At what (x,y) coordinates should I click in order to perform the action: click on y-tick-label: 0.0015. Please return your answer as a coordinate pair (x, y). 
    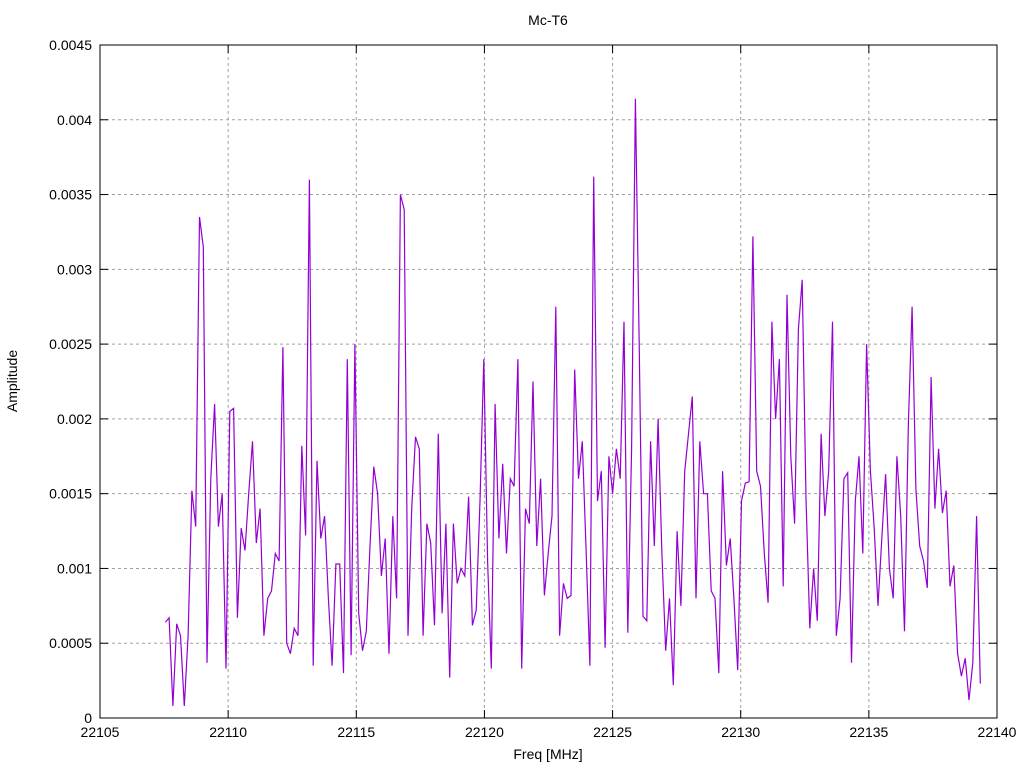
    Looking at the image, I should click on (70, 494).